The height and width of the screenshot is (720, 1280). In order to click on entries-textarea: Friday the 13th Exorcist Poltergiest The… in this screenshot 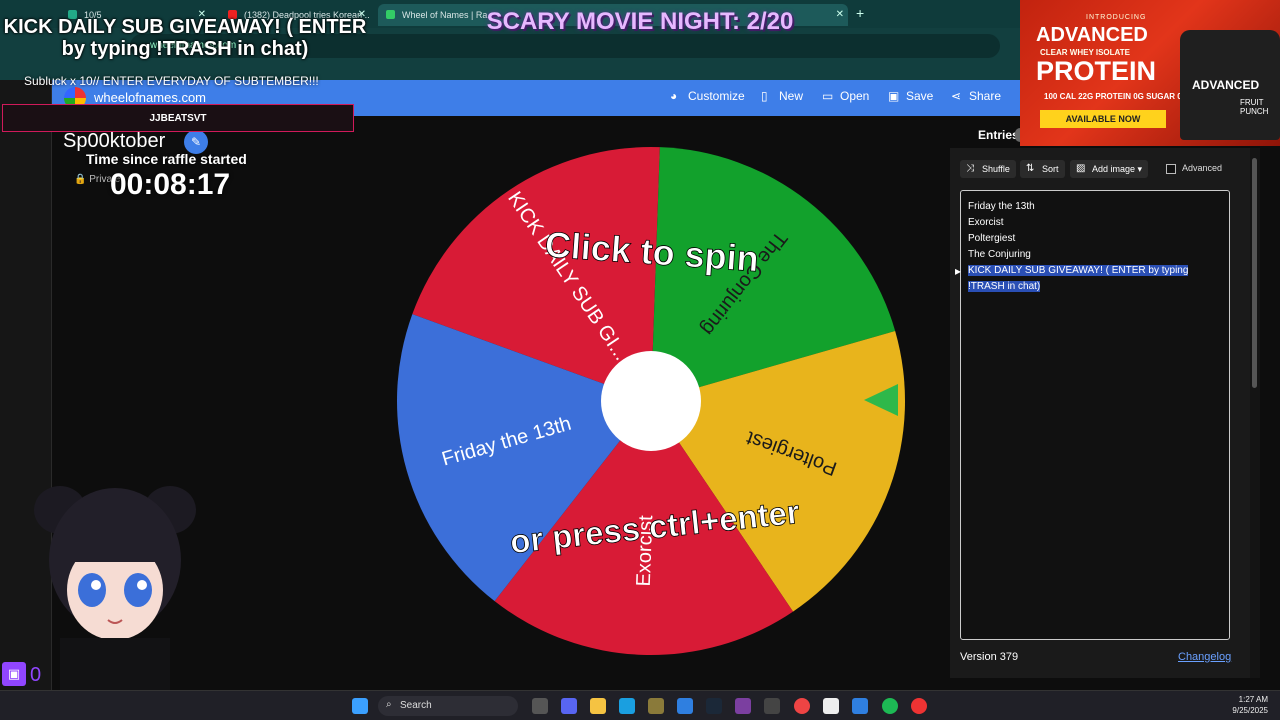, I will do `click(1095, 415)`.